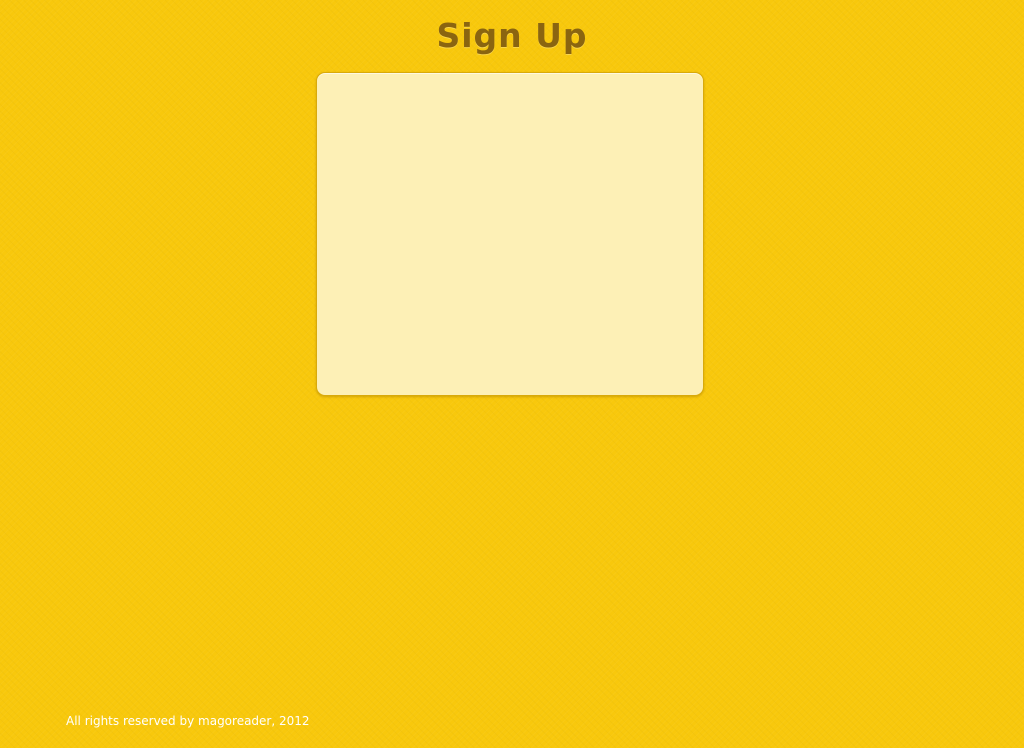 The width and height of the screenshot is (1024, 748). What do you see at coordinates (512, 35) in the screenshot?
I see `page-title: Sign Up` at bounding box center [512, 35].